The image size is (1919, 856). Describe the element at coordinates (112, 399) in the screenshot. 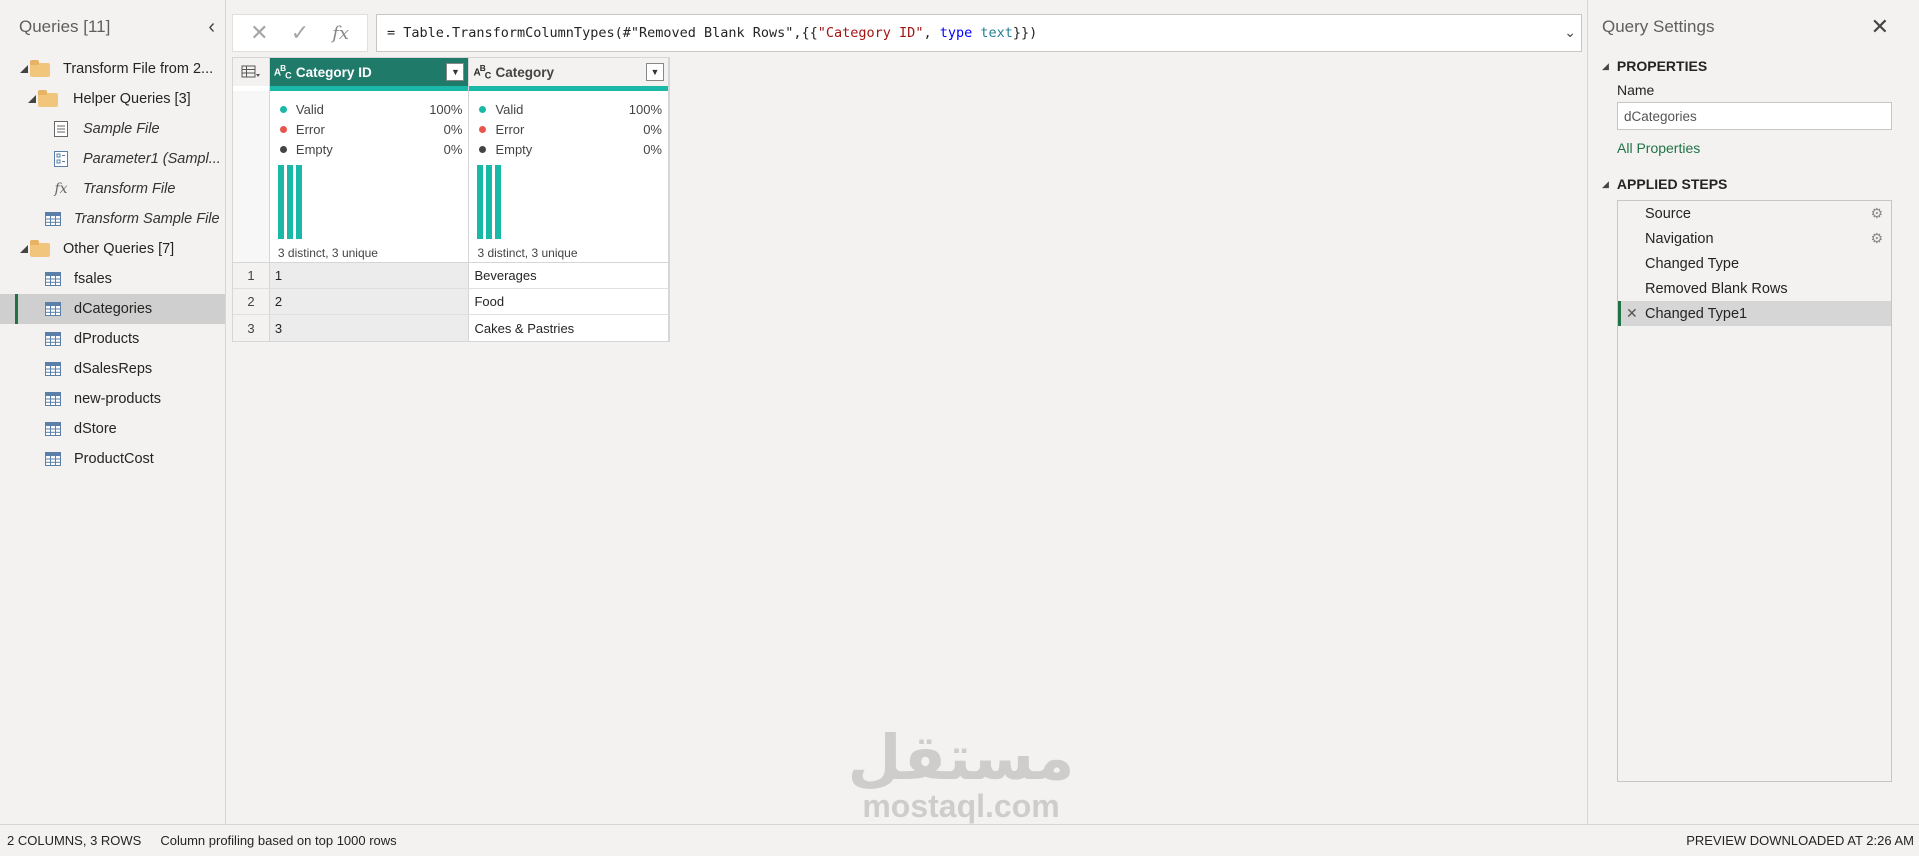

I see `query-item: new-products` at that location.